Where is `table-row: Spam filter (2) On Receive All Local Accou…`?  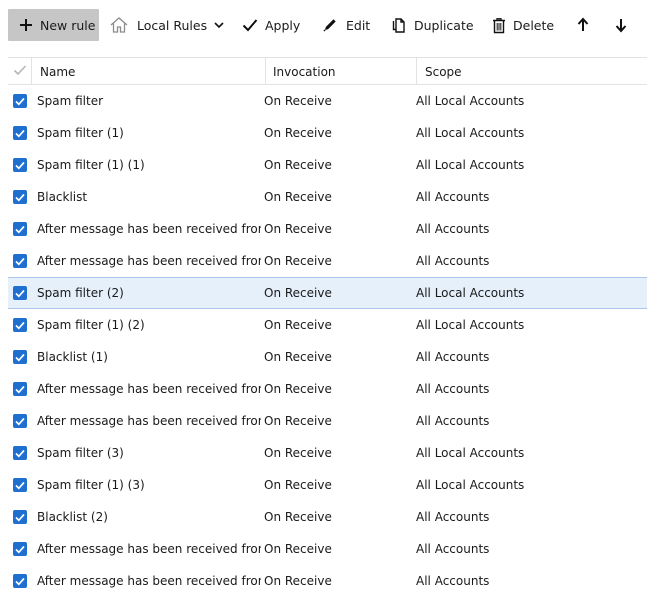
table-row: Spam filter (2) On Receive All Local Accou… is located at coordinates (327, 293).